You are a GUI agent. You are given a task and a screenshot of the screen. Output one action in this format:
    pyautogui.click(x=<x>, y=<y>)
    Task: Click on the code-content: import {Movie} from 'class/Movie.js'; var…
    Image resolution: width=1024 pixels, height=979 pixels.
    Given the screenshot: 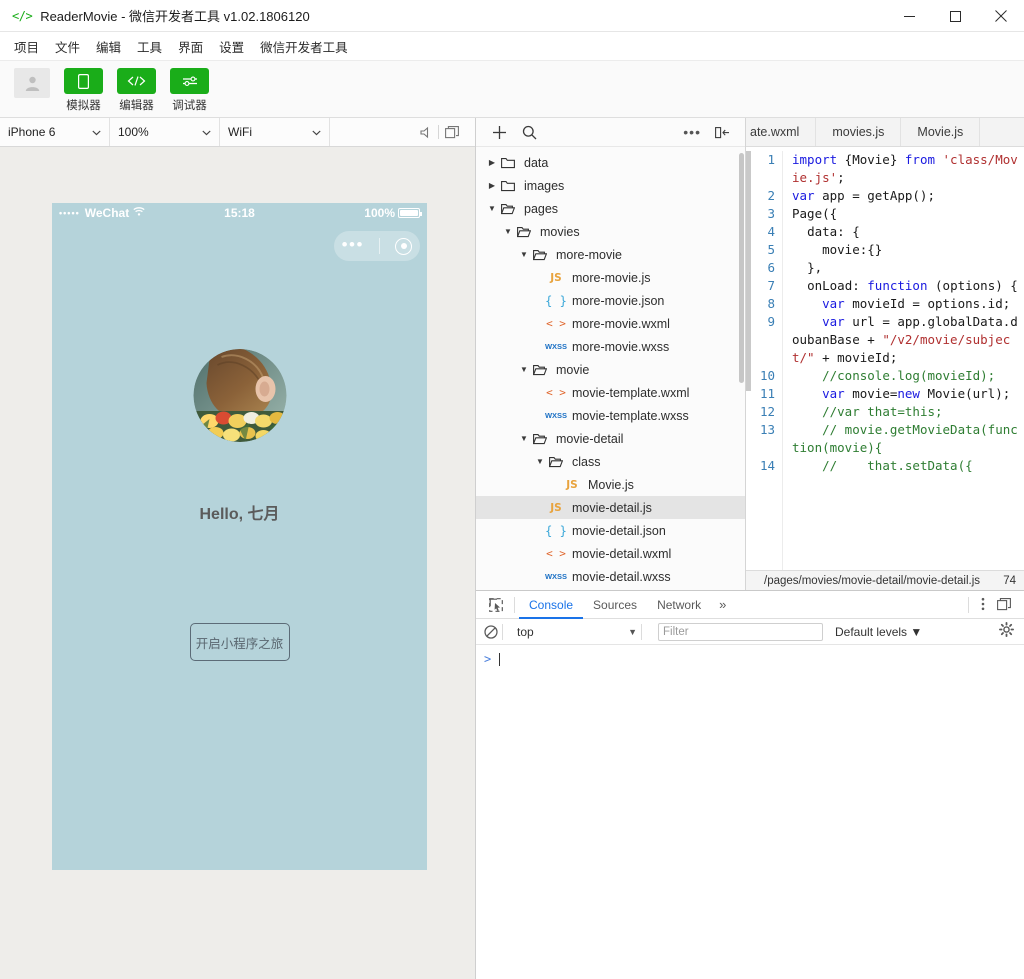 What is the action you would take?
    pyautogui.click(x=903, y=360)
    